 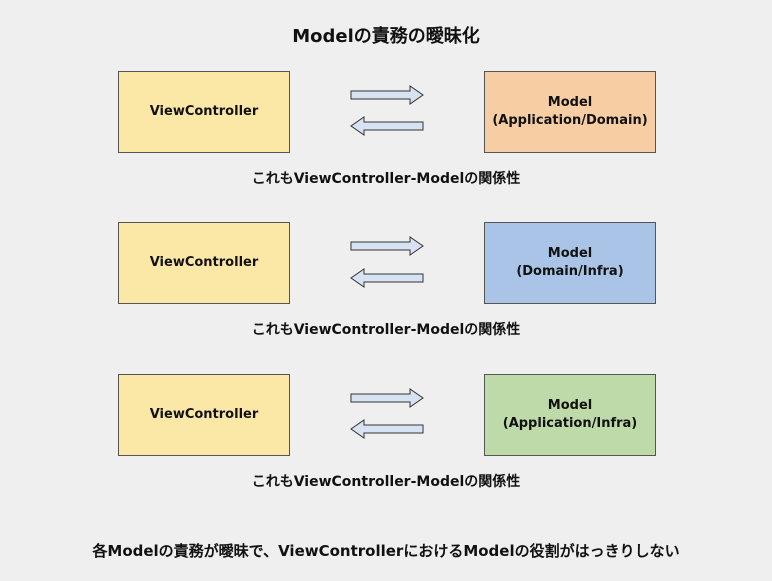 I want to click on relationship-caption-1: これもViewController-Modelの関係性, so click(x=386, y=179).